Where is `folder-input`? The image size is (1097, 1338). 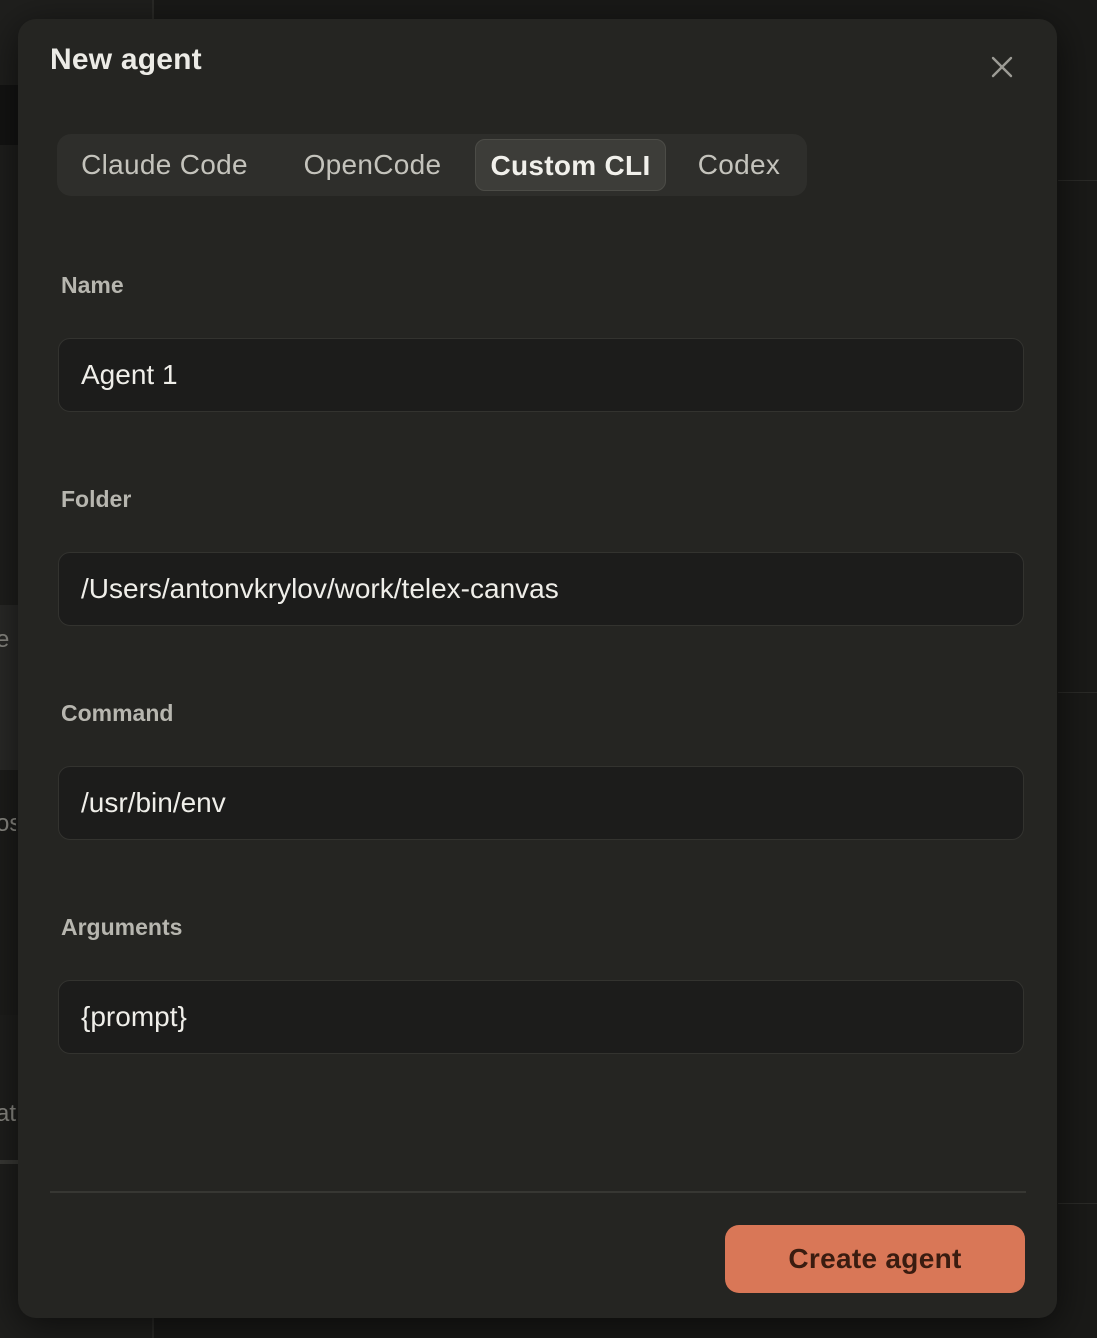
folder-input is located at coordinates (541, 589).